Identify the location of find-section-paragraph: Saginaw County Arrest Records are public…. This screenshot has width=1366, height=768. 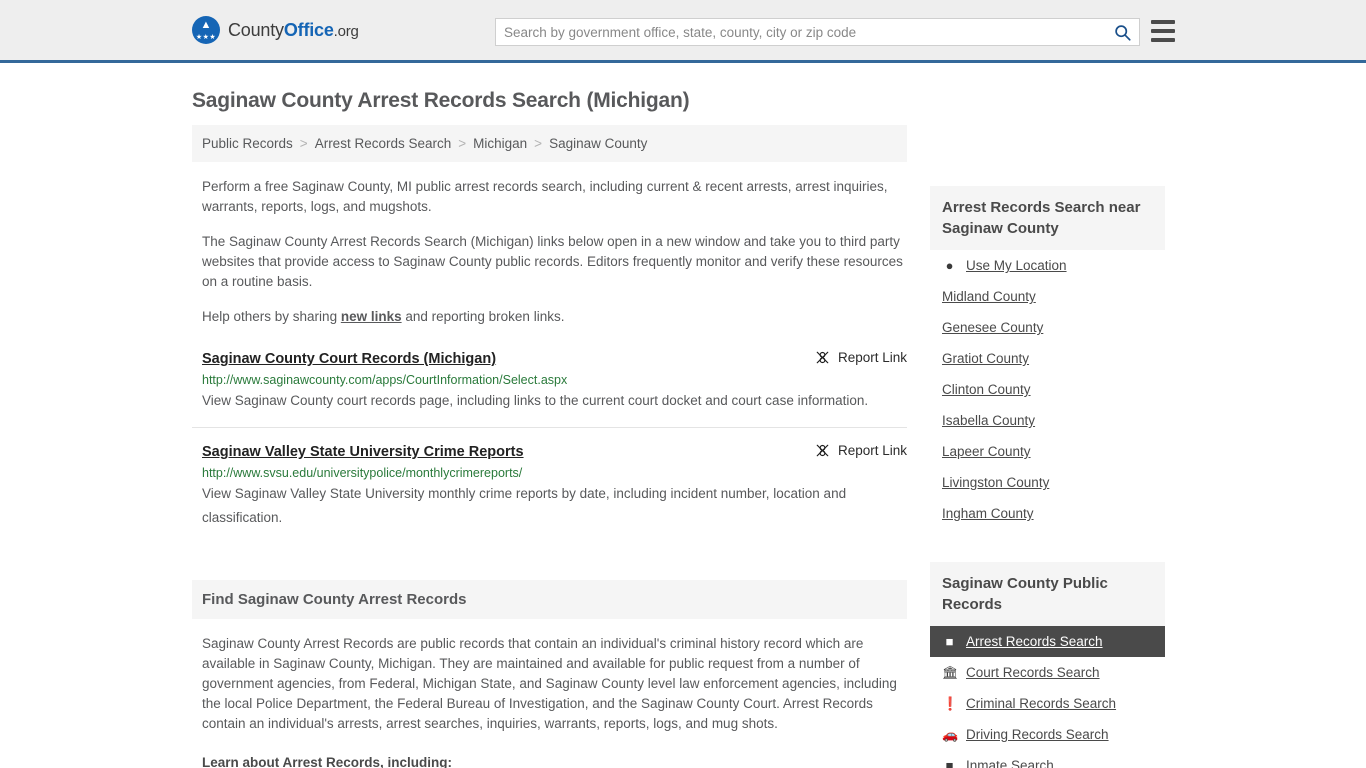
(549, 683).